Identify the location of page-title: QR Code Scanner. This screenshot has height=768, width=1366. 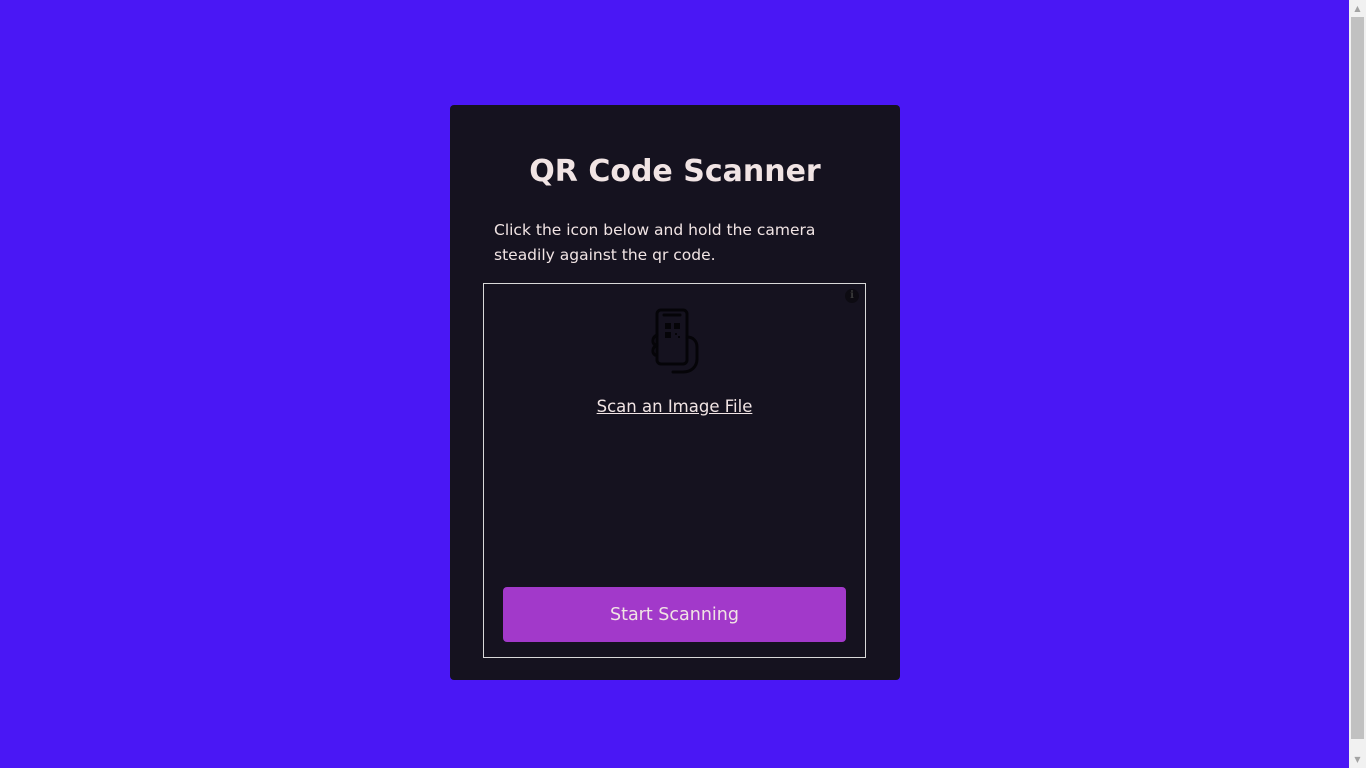
(675, 171).